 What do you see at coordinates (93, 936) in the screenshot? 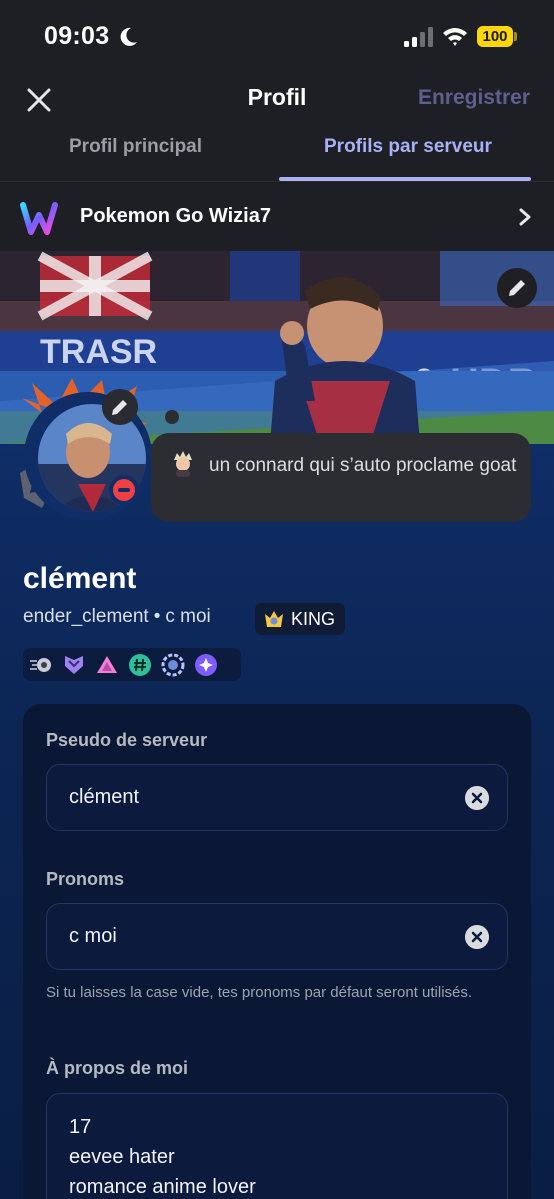
I see `pronouns-value: c moi` at bounding box center [93, 936].